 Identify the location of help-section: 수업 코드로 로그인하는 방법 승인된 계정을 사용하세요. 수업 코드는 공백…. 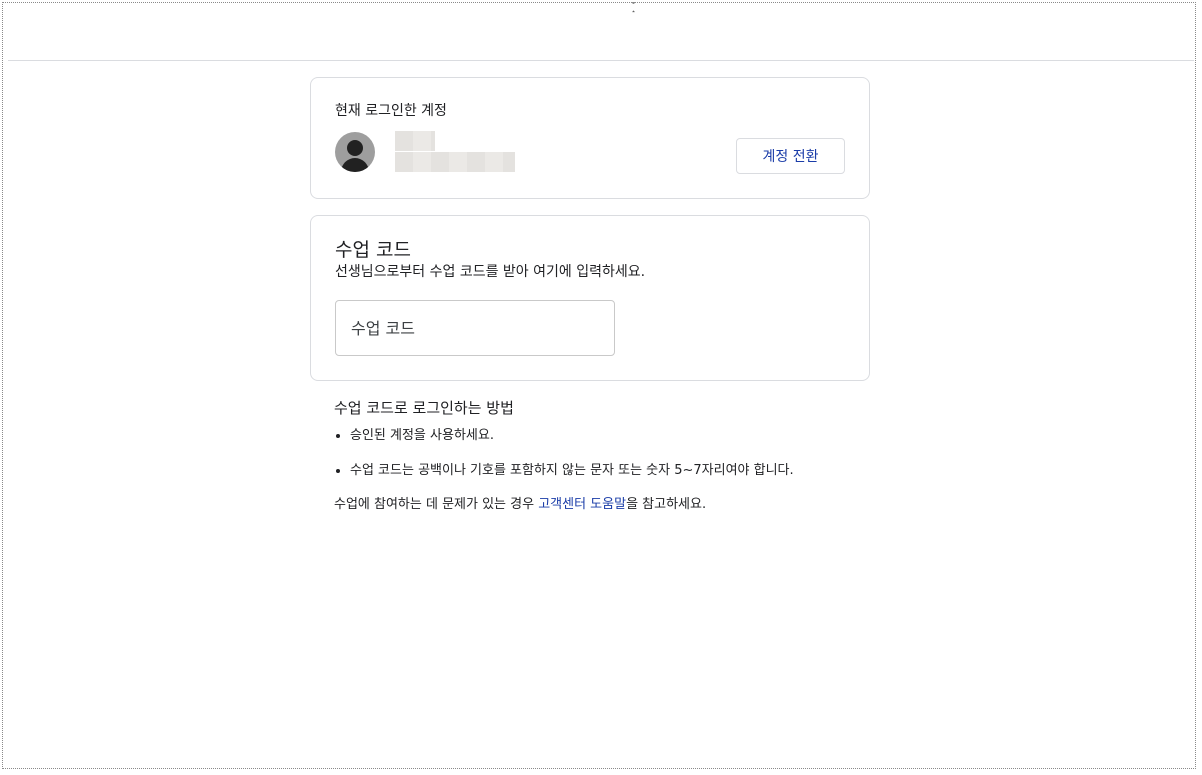
(590, 456).